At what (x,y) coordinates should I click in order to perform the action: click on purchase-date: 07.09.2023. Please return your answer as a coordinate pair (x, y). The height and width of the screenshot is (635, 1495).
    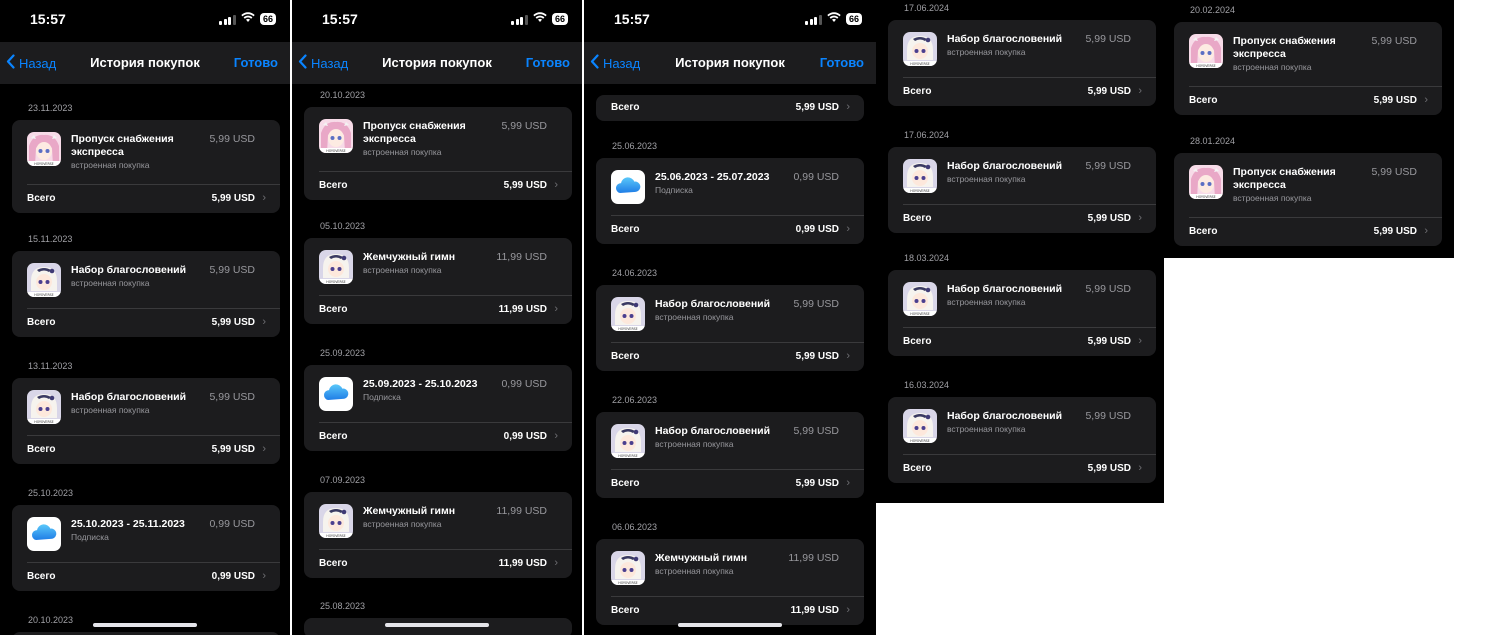
    Looking at the image, I should click on (343, 480).